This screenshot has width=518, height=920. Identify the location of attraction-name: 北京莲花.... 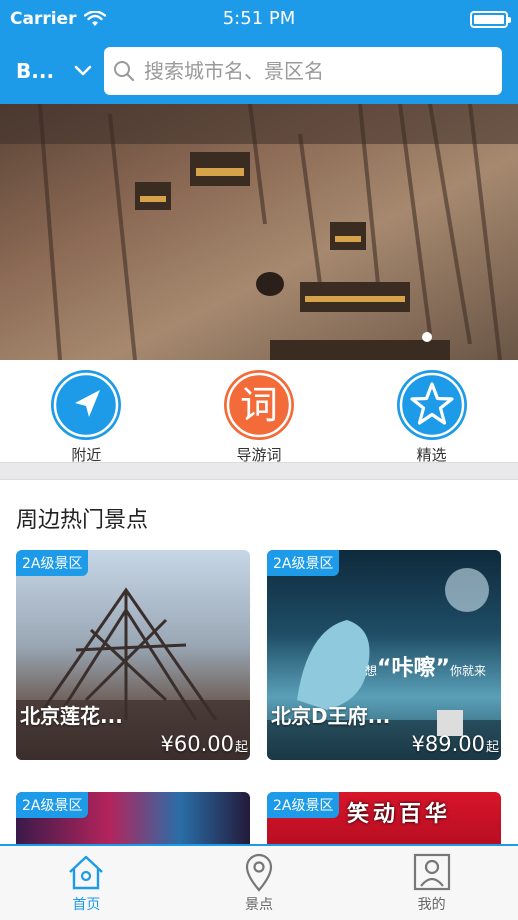
(71, 716).